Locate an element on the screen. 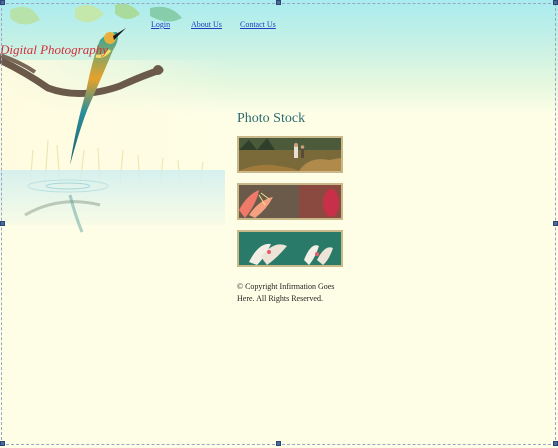 This screenshot has height=448, width=558. resize-handle-top-right is located at coordinates (555, 2).